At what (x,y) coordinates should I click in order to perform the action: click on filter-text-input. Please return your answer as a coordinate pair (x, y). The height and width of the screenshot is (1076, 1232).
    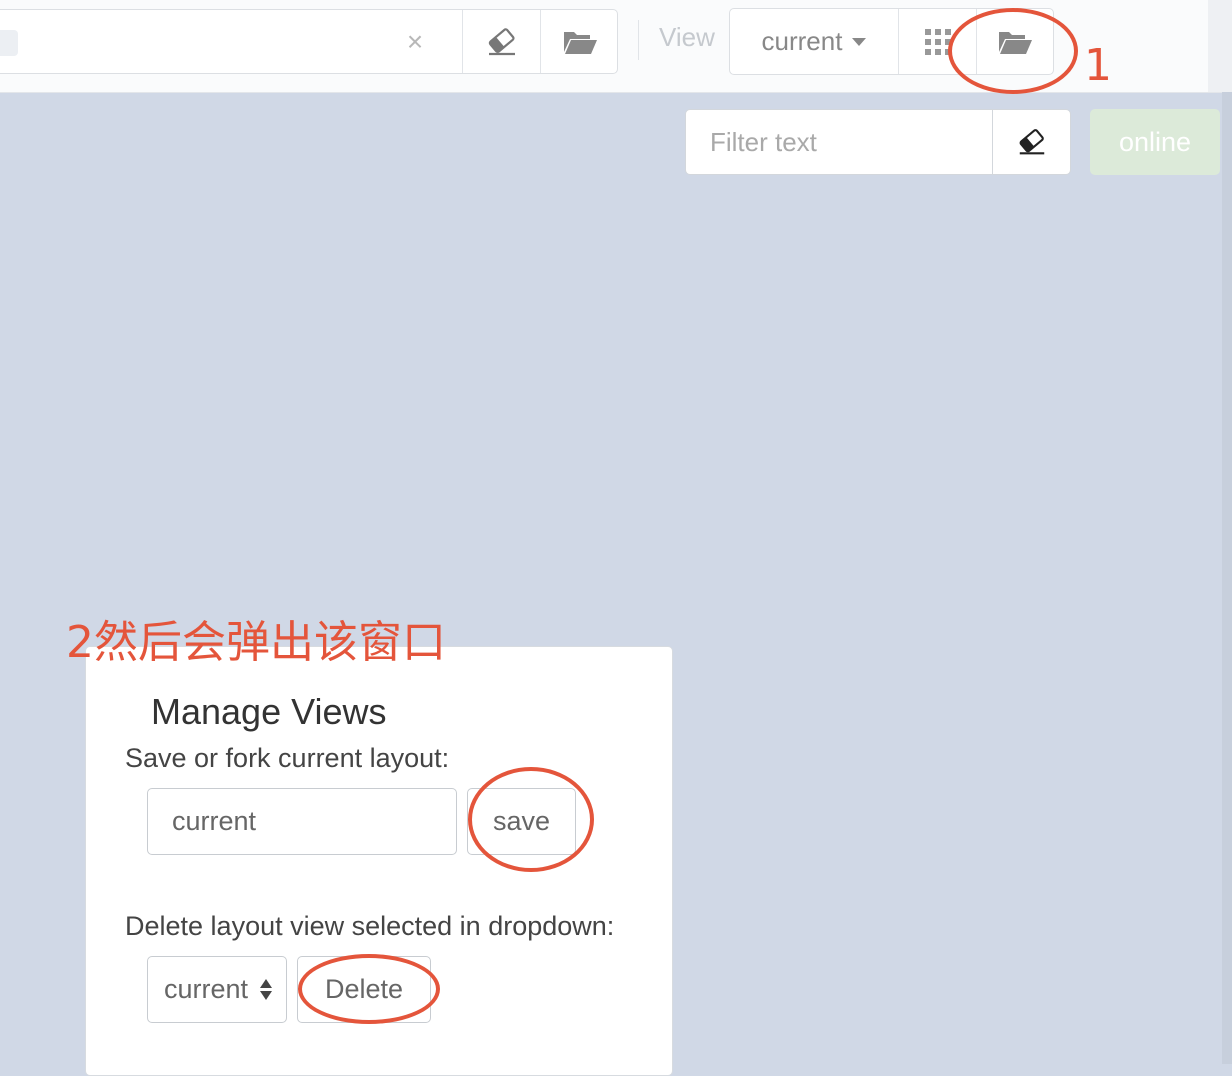
    Looking at the image, I should click on (838, 142).